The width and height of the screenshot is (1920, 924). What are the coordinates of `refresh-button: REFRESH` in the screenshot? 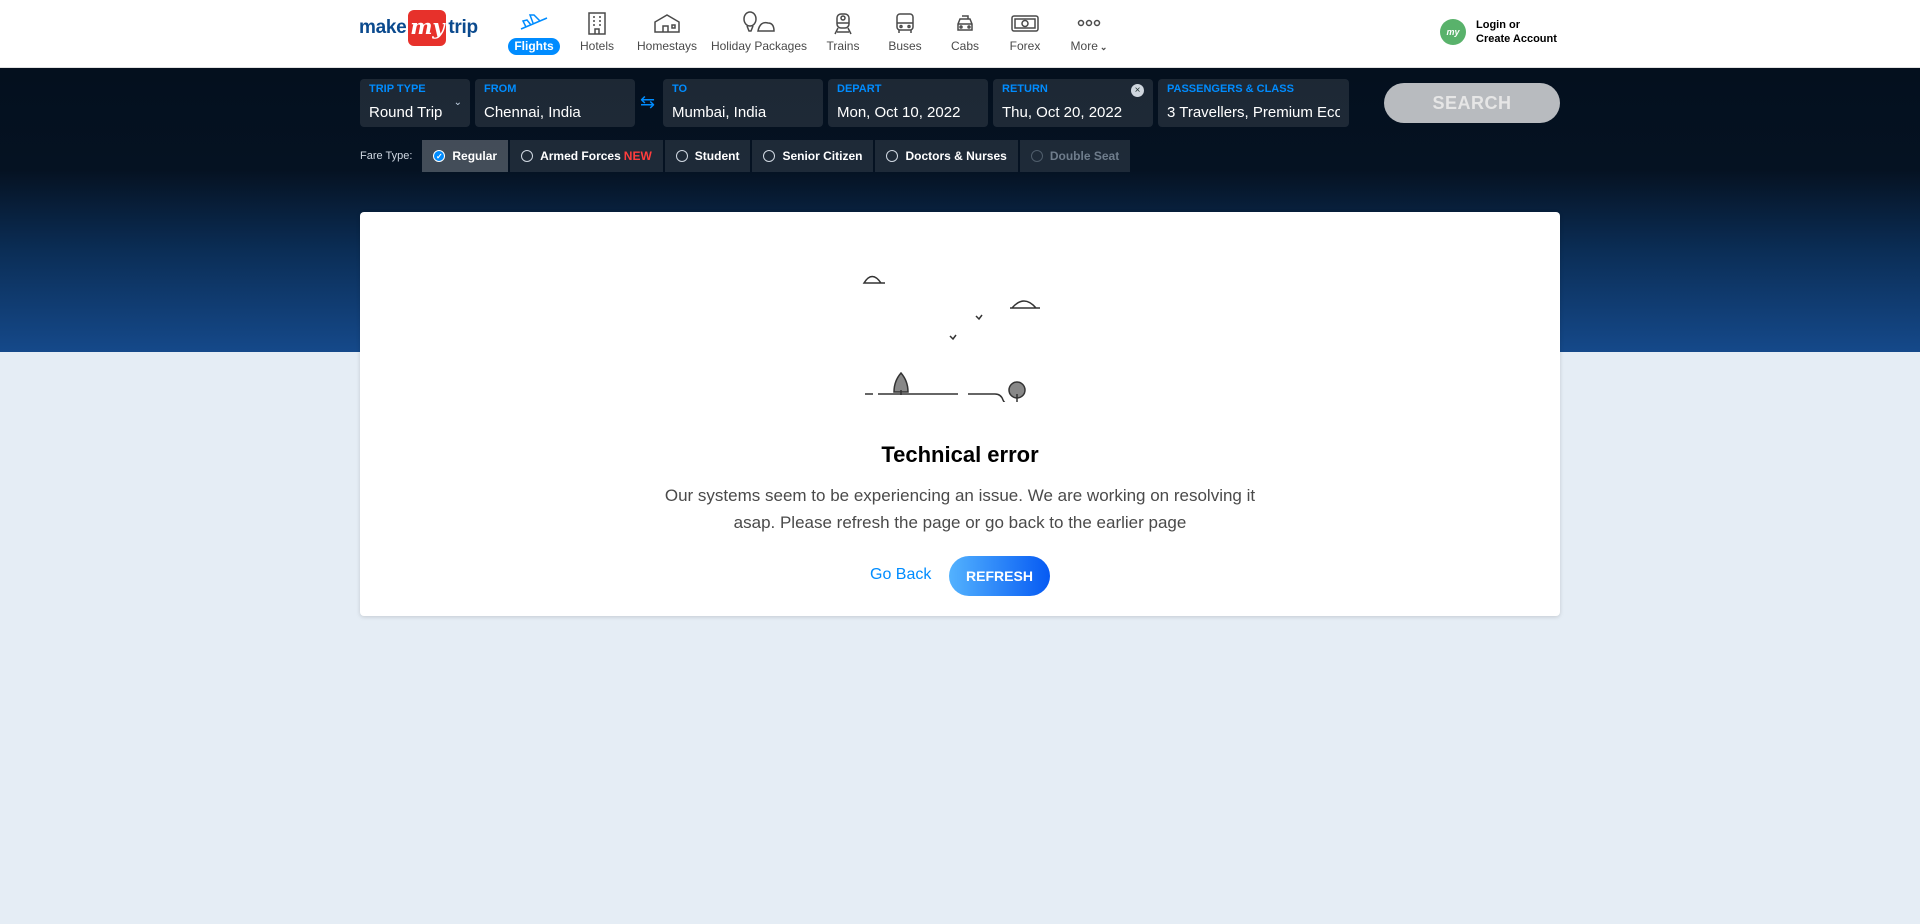 It's located at (999, 576).